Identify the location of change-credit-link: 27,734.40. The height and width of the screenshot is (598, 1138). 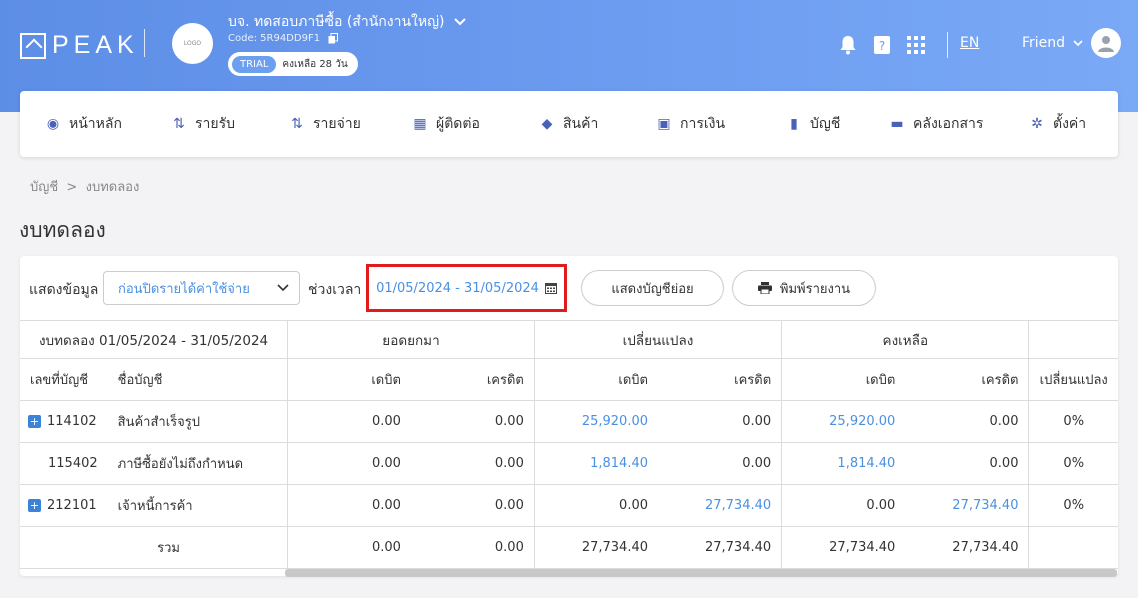
(720, 505).